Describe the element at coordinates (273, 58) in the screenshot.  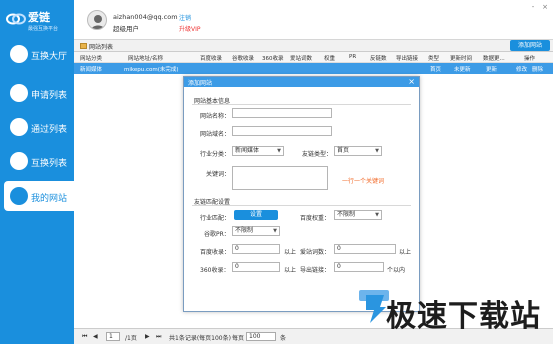
I see `column-header: 360收录` at that location.